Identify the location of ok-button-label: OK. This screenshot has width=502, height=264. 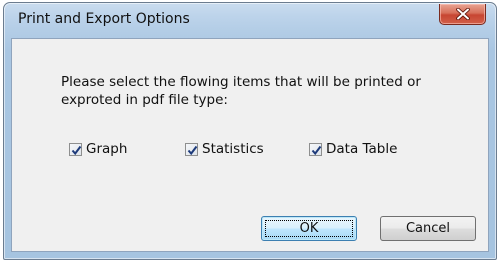
(309, 228).